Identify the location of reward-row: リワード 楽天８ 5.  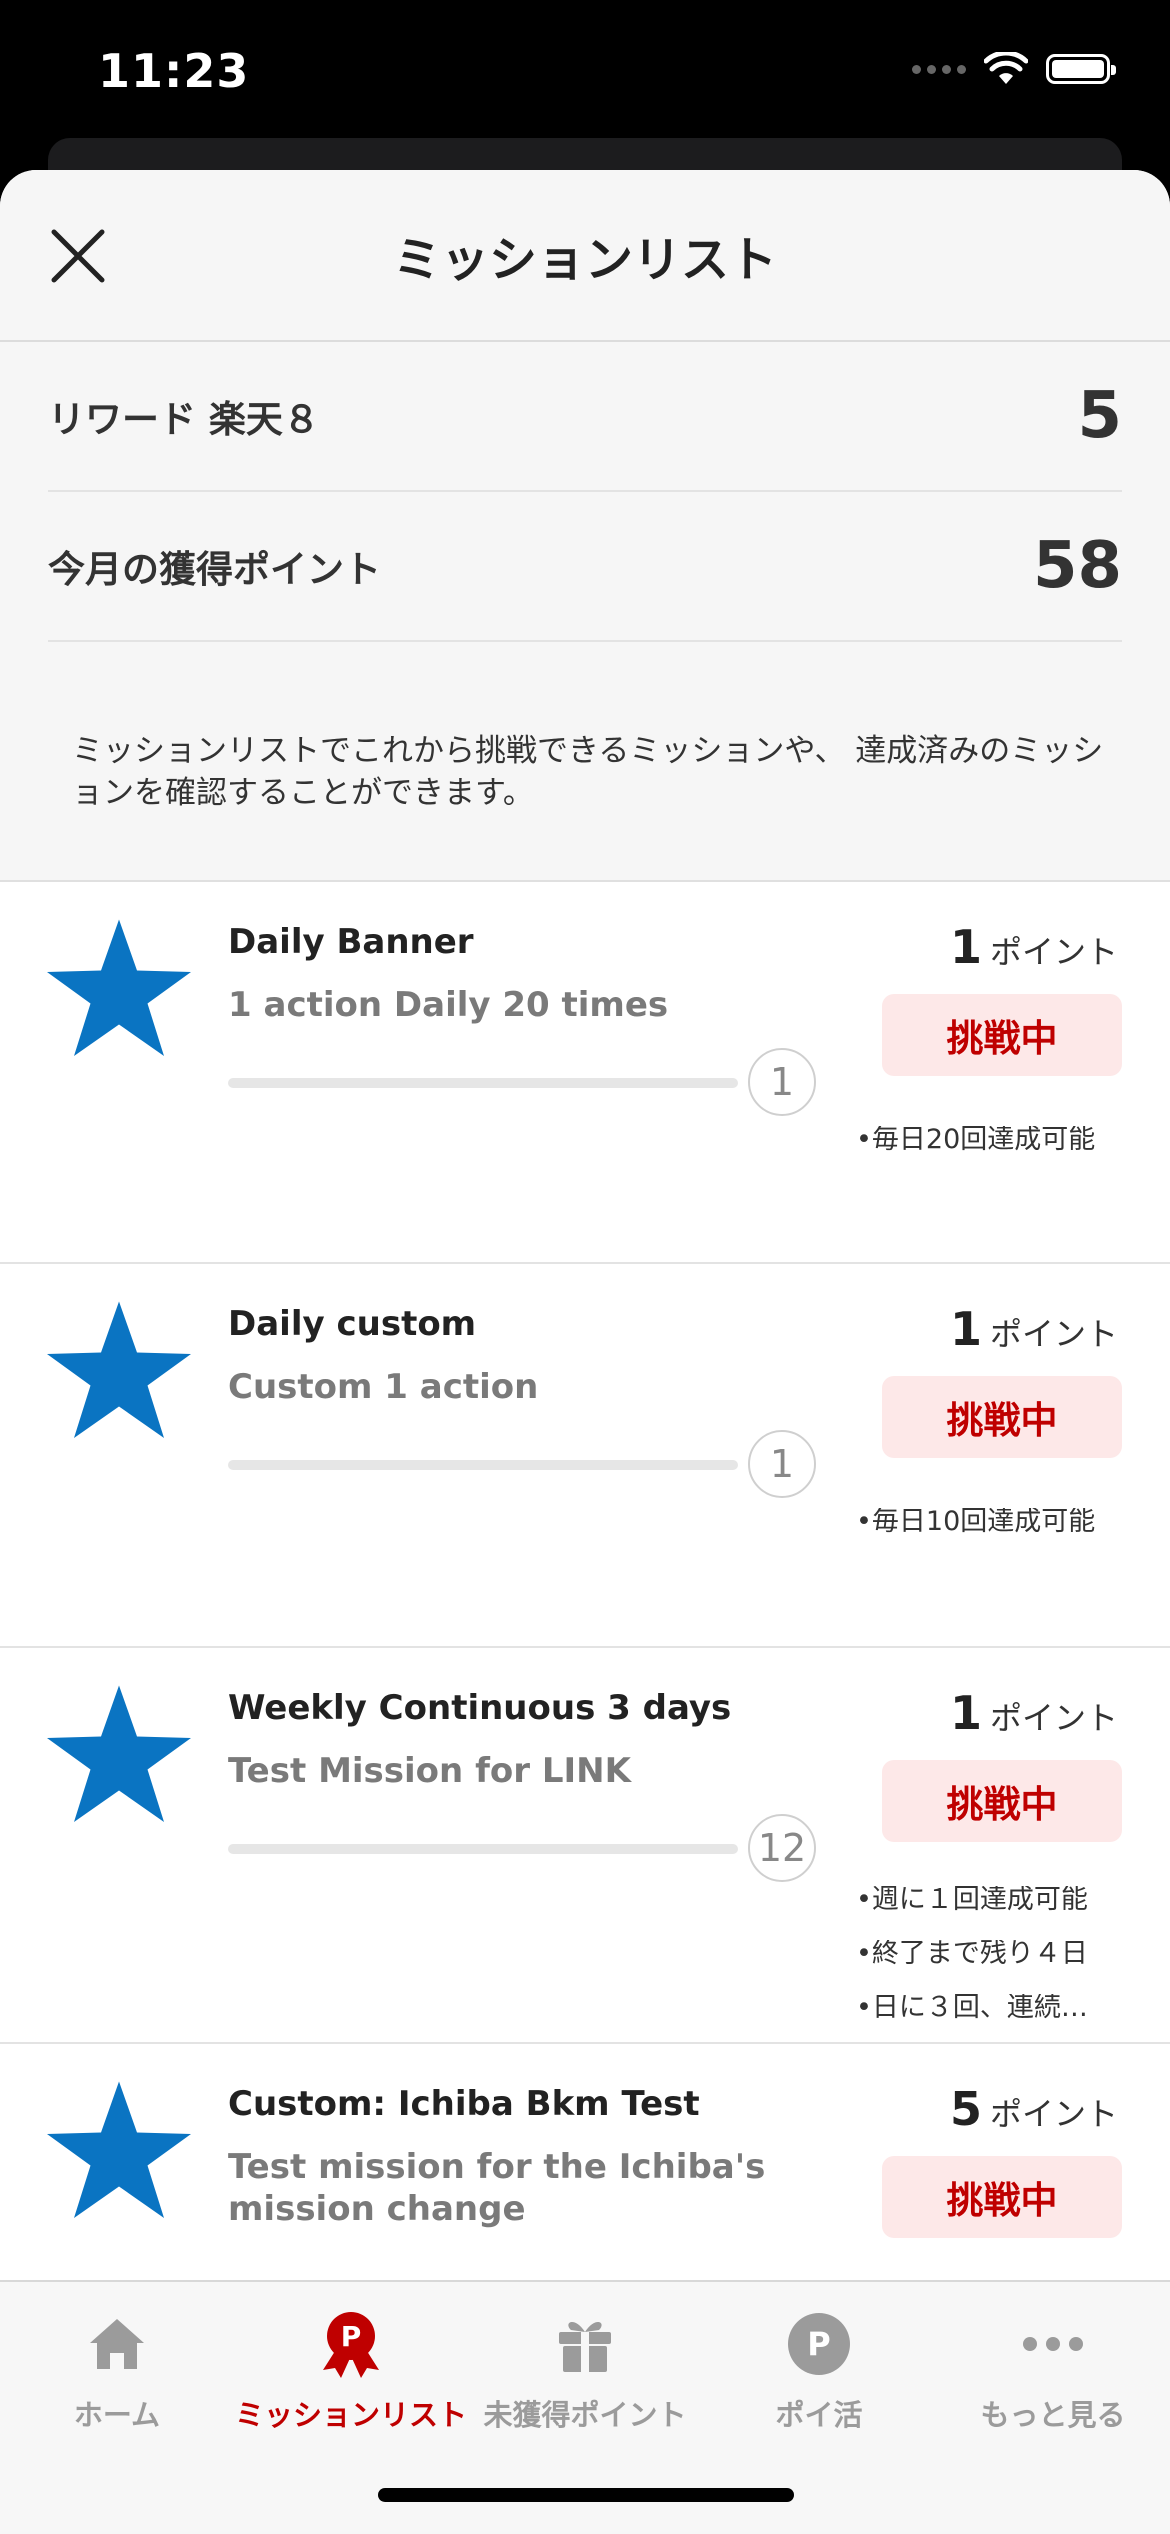
(585, 417).